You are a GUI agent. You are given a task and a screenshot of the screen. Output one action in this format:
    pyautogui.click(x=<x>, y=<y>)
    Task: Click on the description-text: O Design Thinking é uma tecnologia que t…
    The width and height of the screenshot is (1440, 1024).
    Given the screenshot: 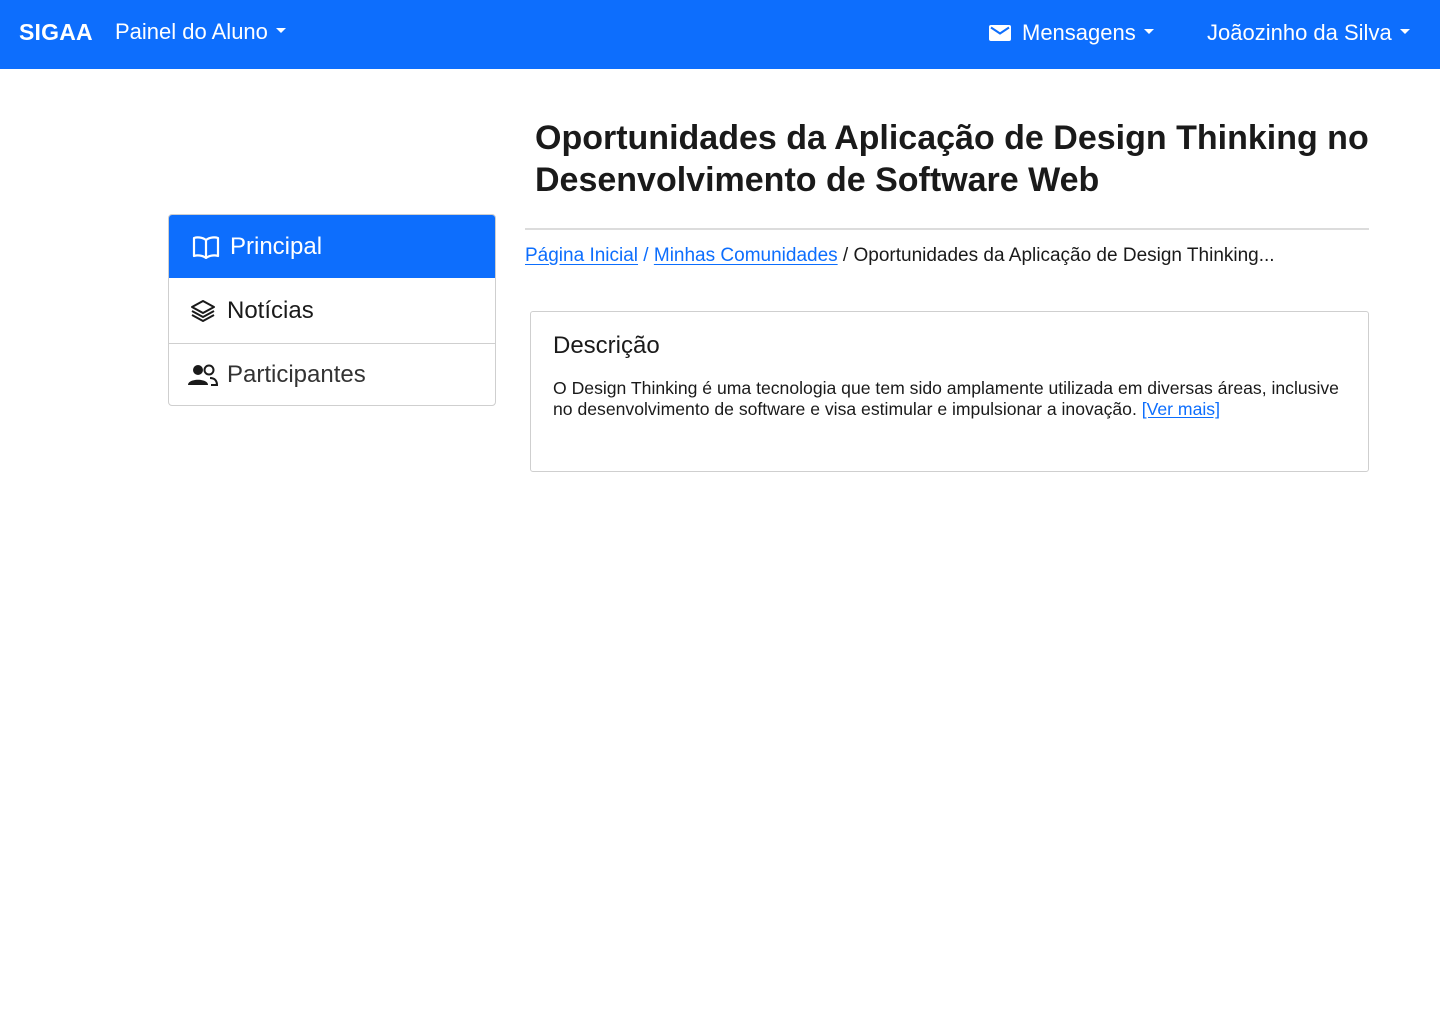 What is the action you would take?
    pyautogui.click(x=958, y=399)
    